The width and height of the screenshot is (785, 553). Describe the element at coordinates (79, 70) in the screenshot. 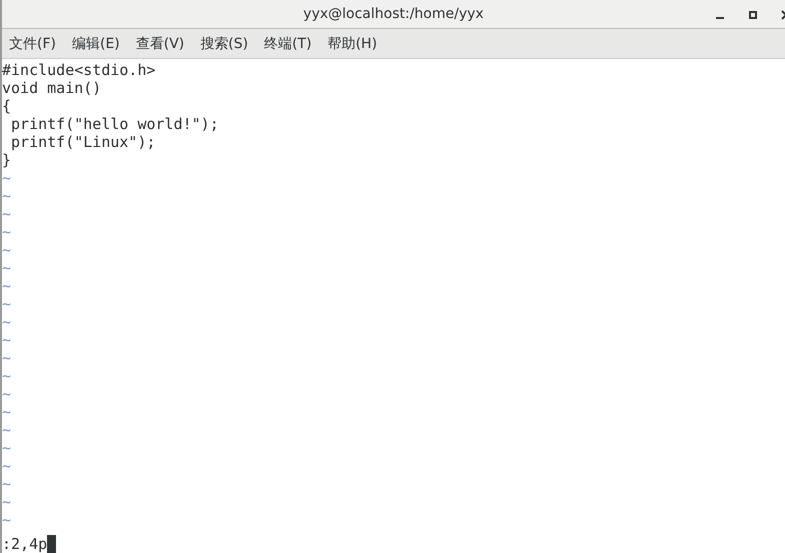

I see `code-line: #include<stdio.h>` at that location.